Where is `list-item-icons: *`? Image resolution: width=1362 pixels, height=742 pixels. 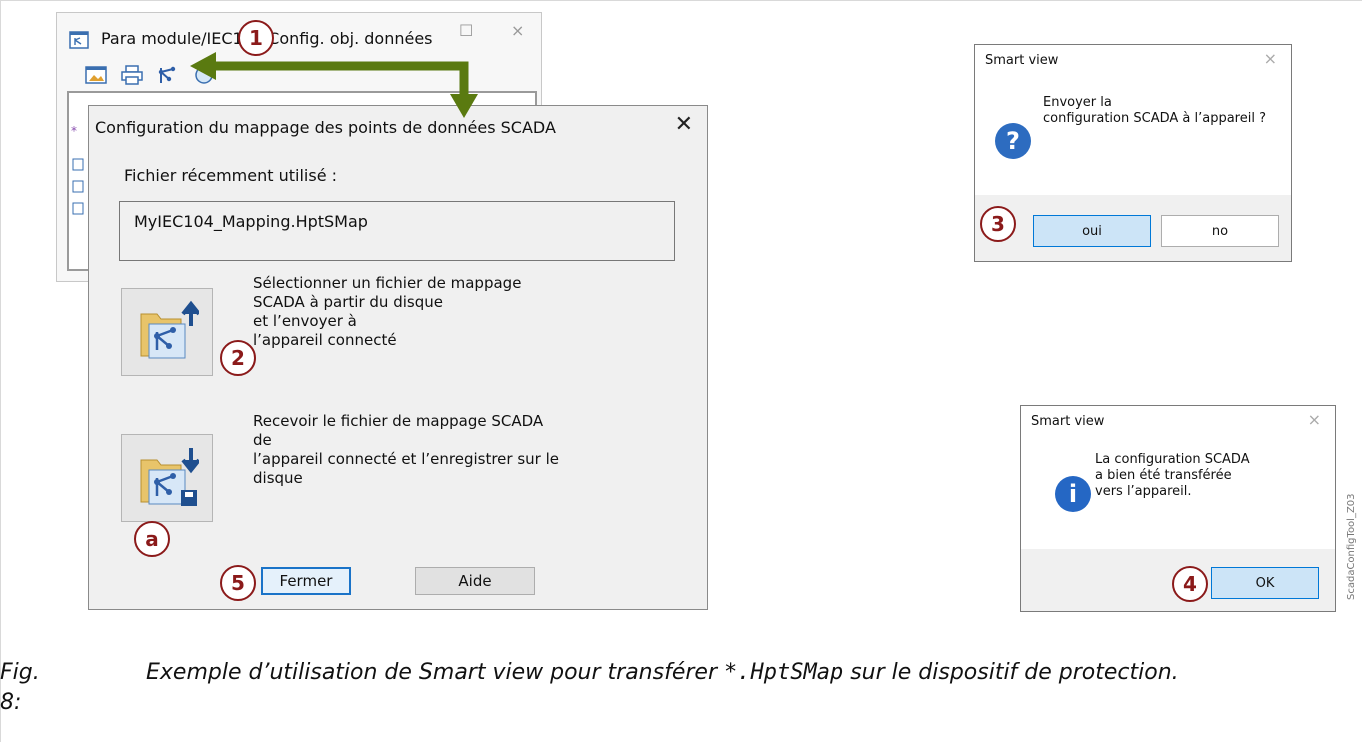 list-item-icons: * is located at coordinates (77, 169).